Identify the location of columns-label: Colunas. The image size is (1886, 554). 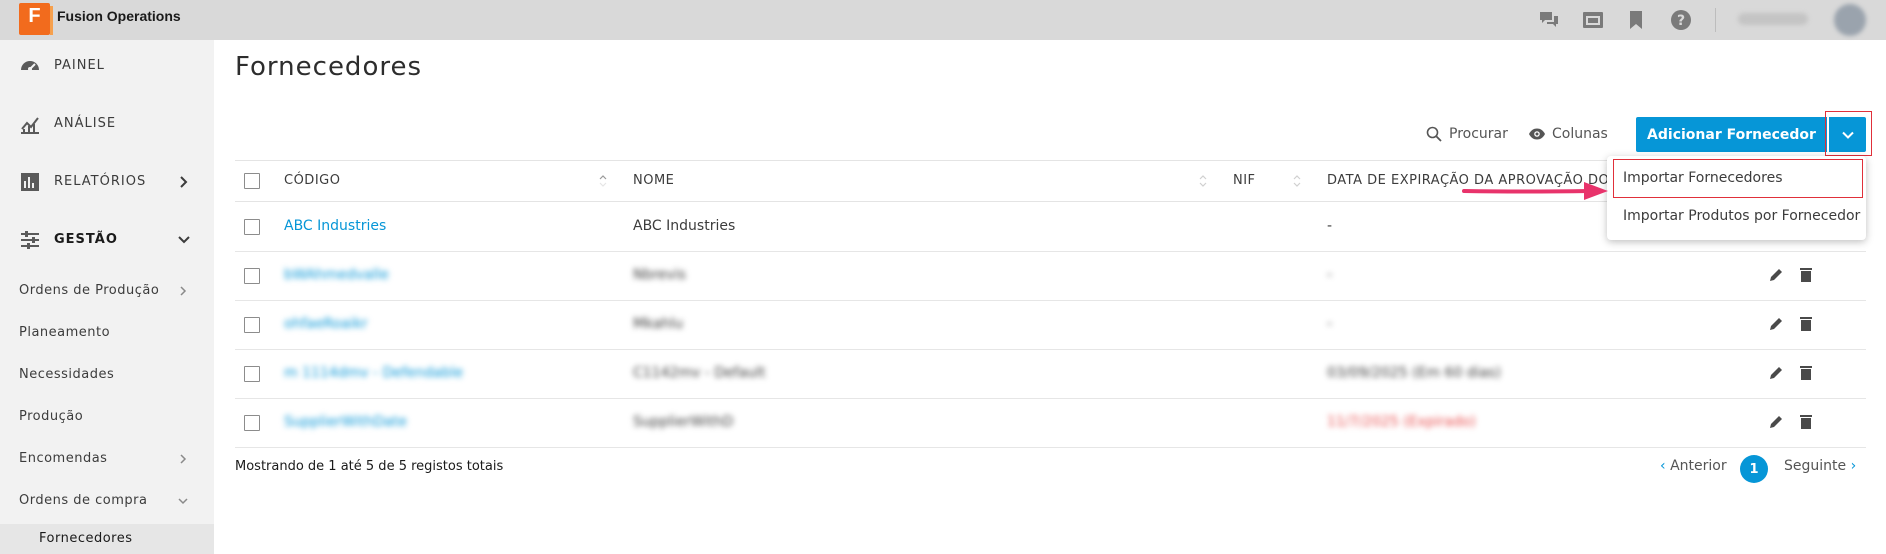
(1580, 134).